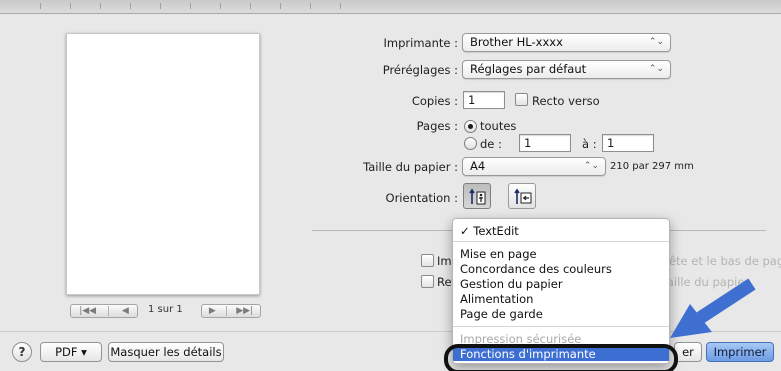  Describe the element at coordinates (244, 311) in the screenshot. I see `last-page-icon: ▶▶|` at that location.